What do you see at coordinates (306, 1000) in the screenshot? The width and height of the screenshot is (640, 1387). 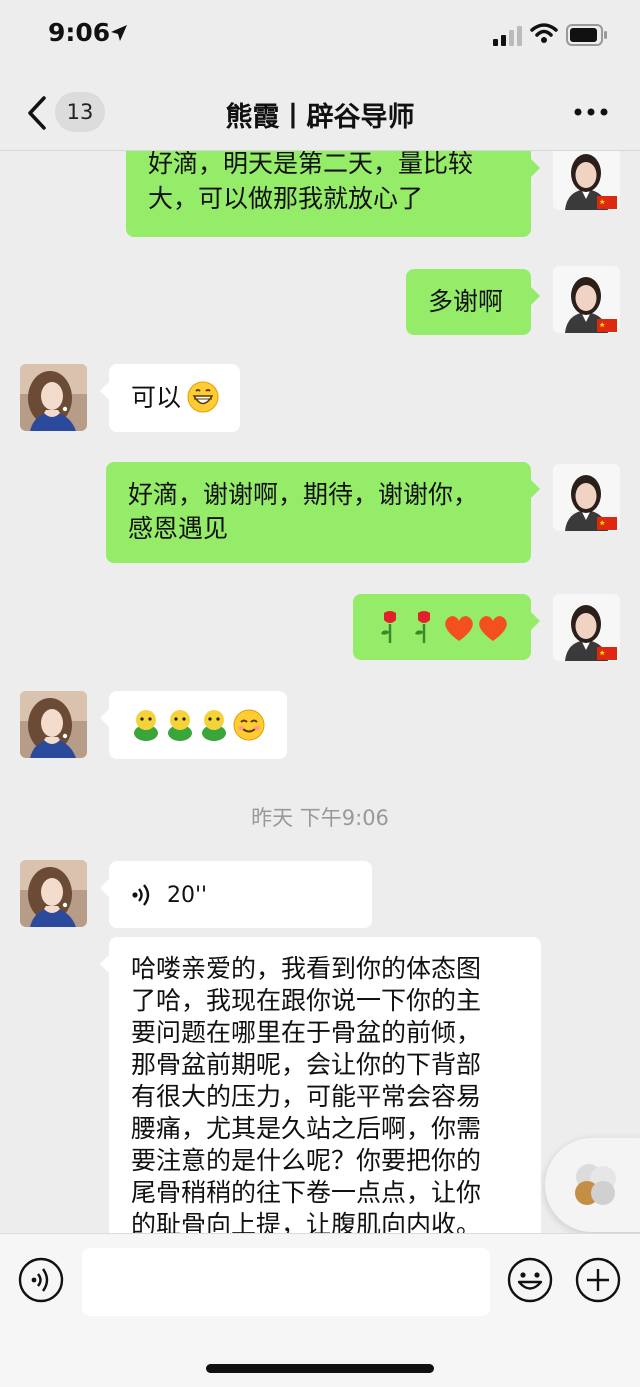 I see `transcript-line: 了哈，我现在跟你说一下你的主` at bounding box center [306, 1000].